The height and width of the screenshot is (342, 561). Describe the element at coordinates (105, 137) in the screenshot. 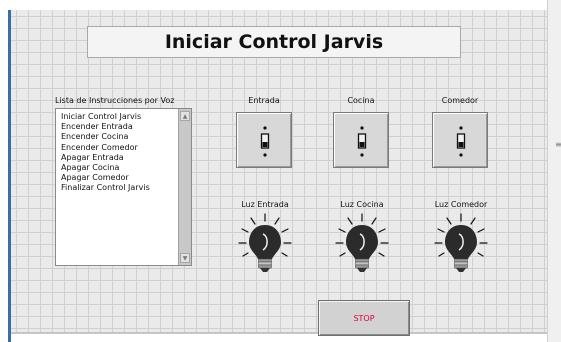

I see `list-item: Encender Cocina` at that location.